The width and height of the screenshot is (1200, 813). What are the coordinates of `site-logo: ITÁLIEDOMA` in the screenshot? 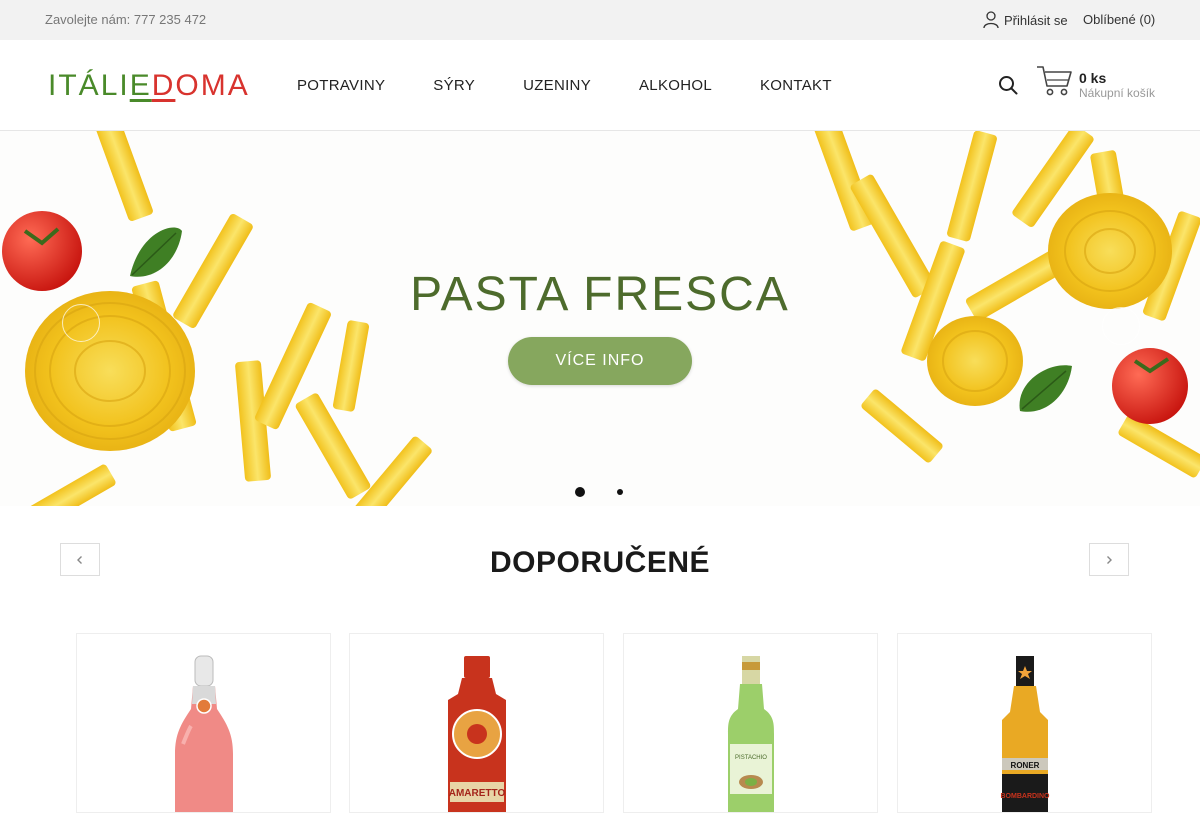 It's located at (149, 86).